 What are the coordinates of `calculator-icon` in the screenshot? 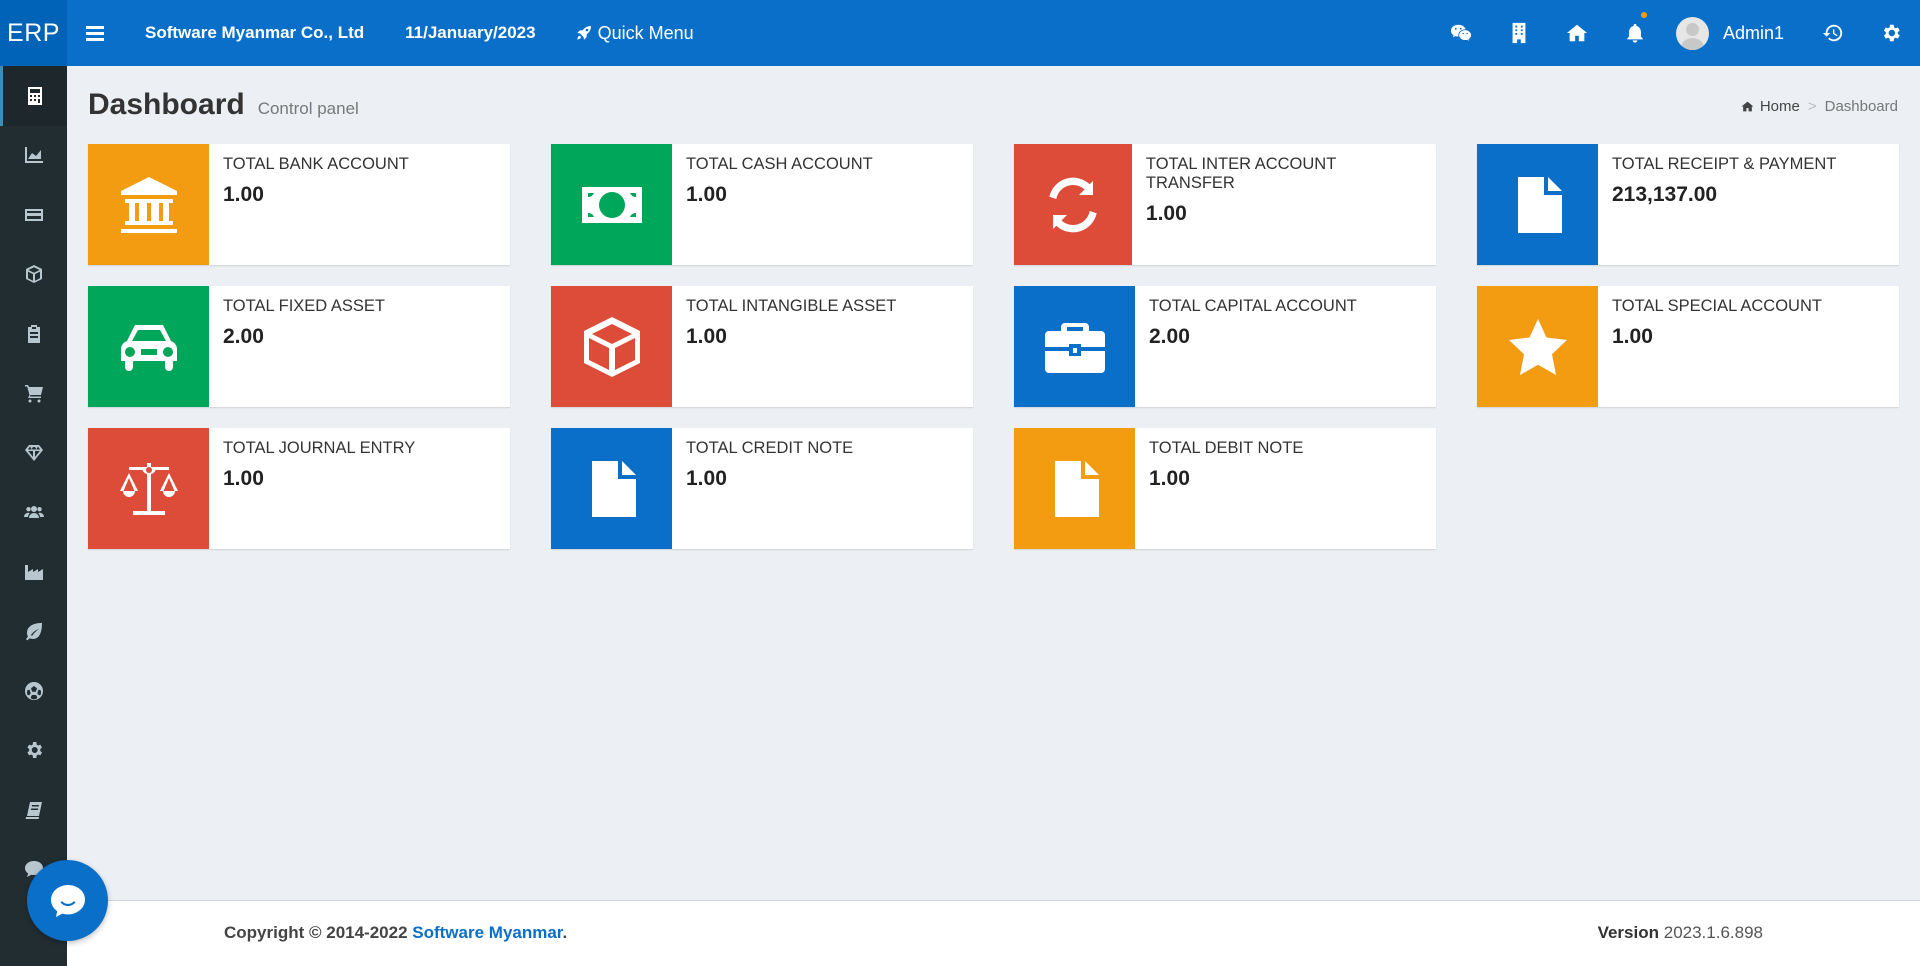 It's located at (35, 95).